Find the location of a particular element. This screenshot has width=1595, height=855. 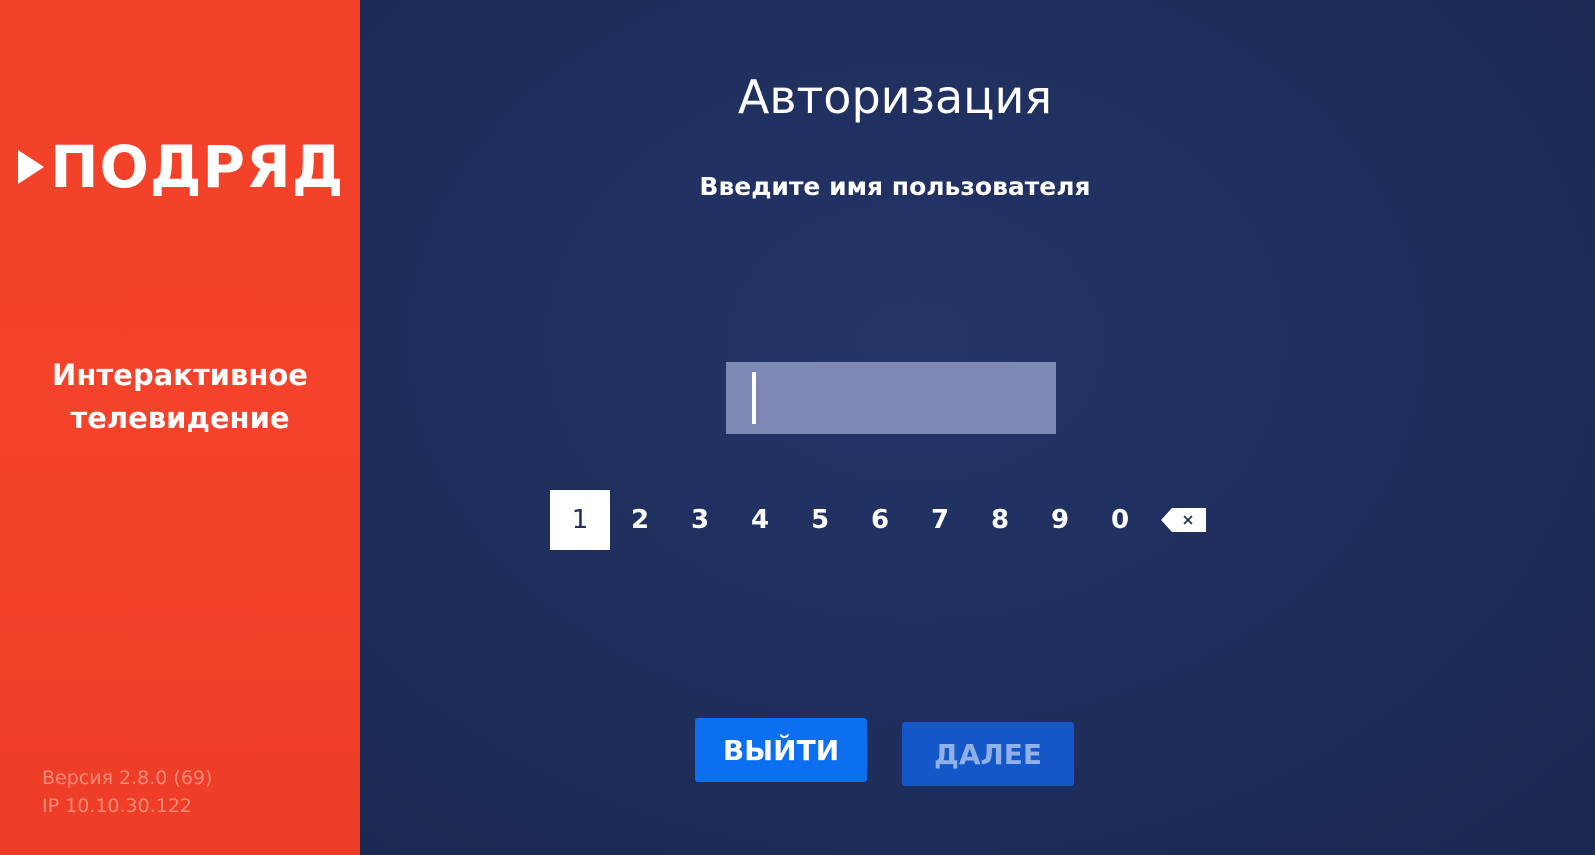

page-subtitle: Введите имя пользователя is located at coordinates (895, 186).